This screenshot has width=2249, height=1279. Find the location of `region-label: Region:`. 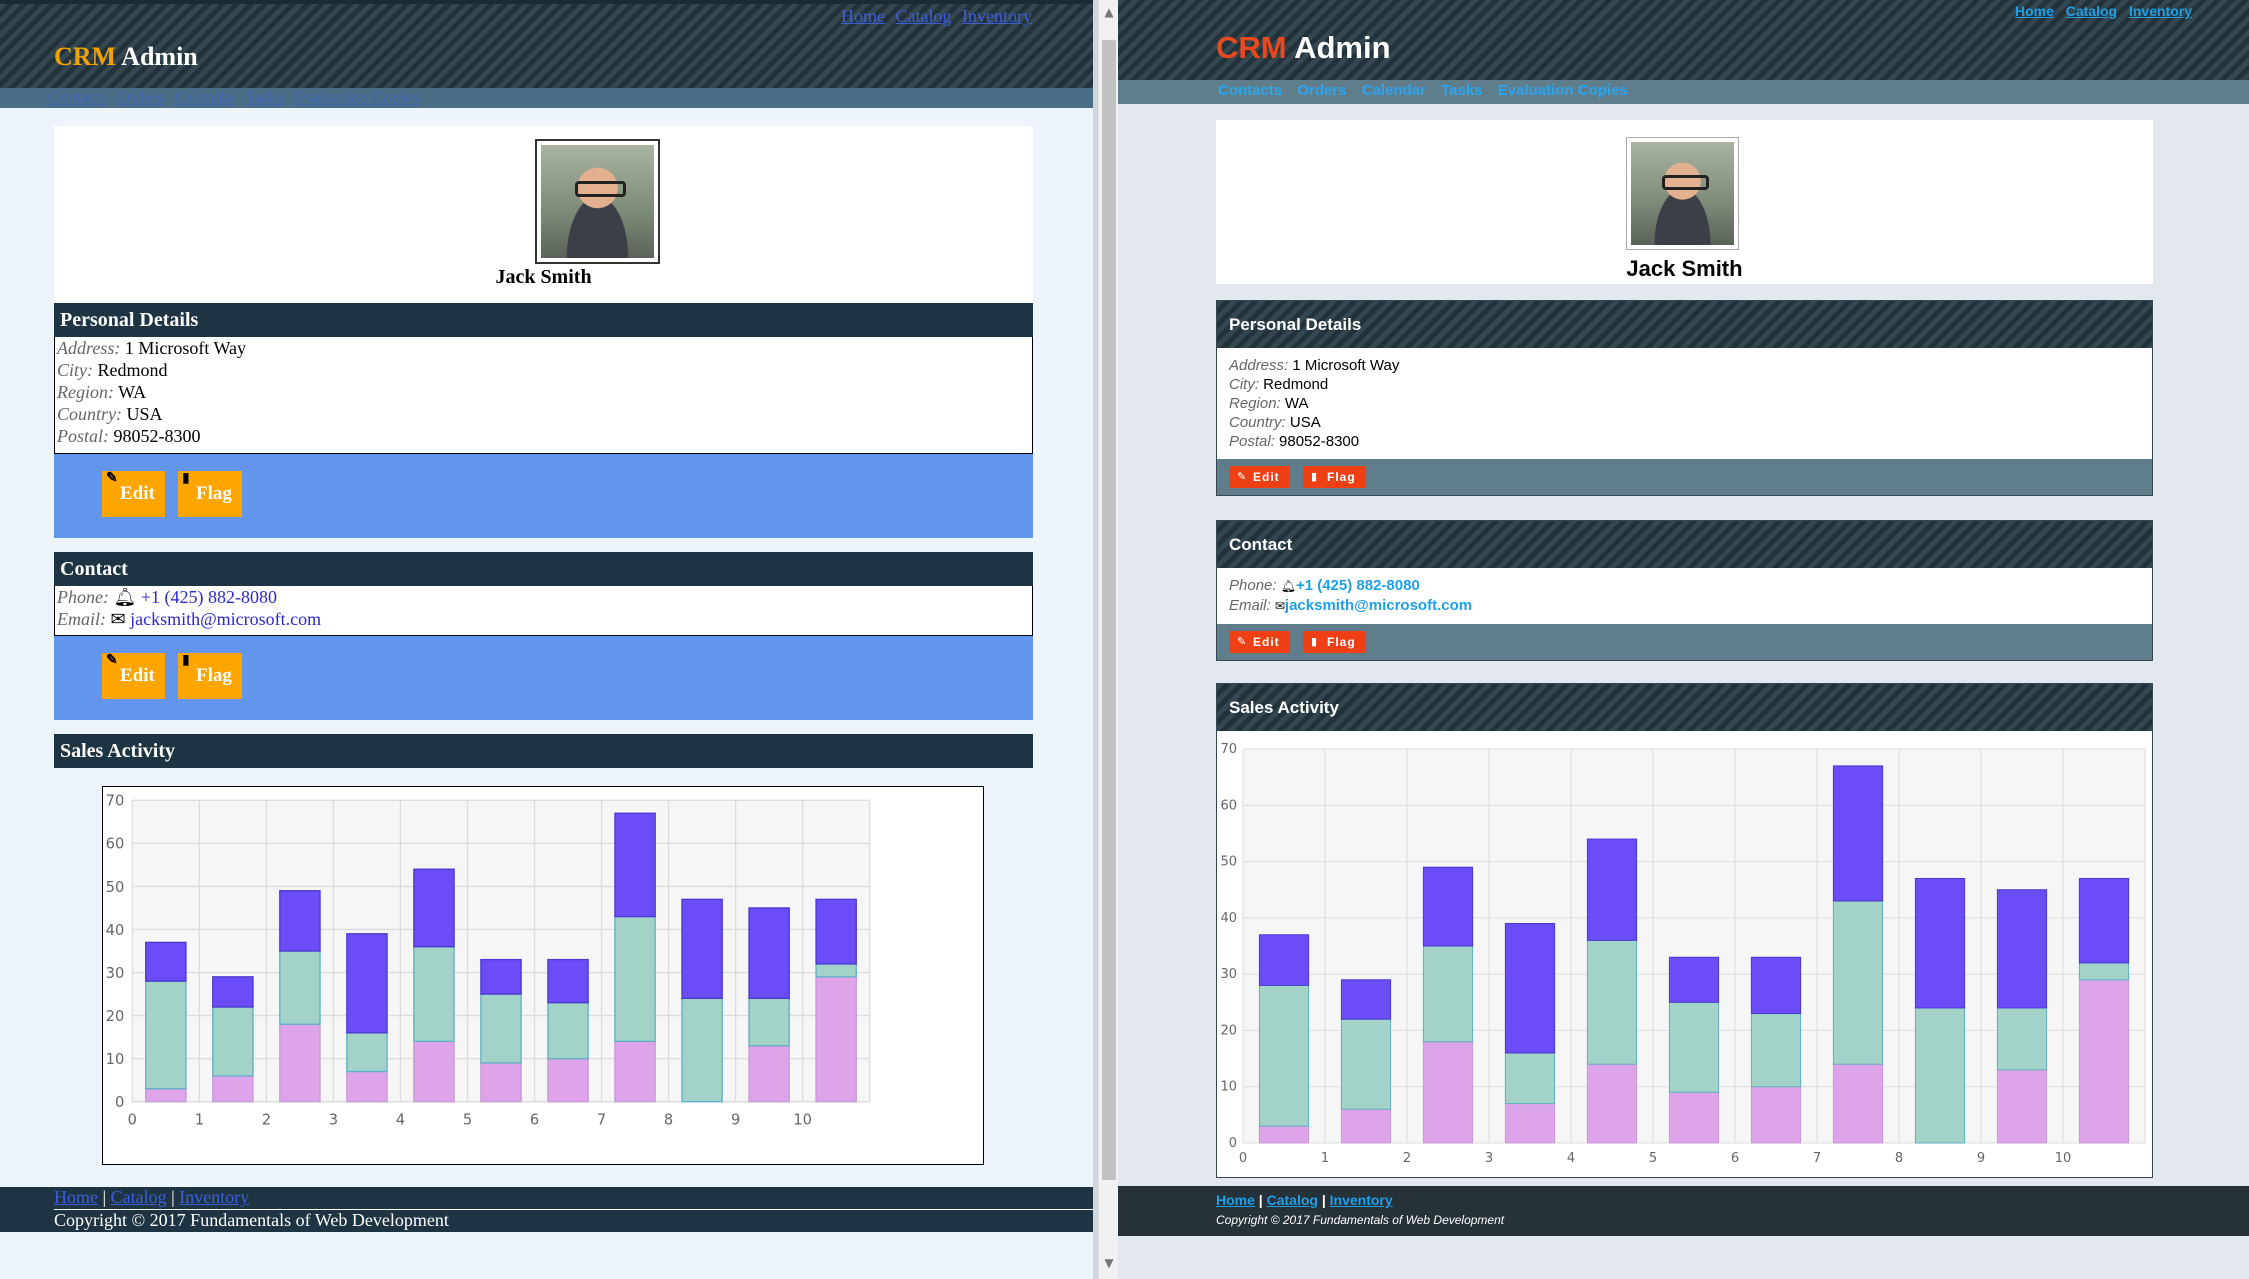

region-label: Region: is located at coordinates (1255, 403).